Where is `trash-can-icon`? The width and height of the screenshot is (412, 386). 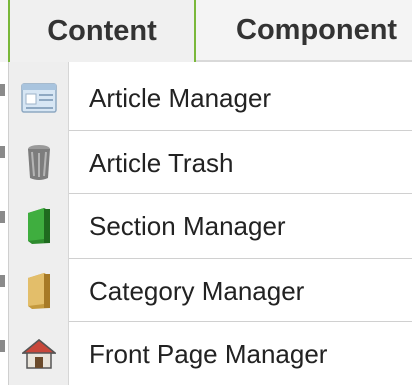
trash-can-icon is located at coordinates (39, 163).